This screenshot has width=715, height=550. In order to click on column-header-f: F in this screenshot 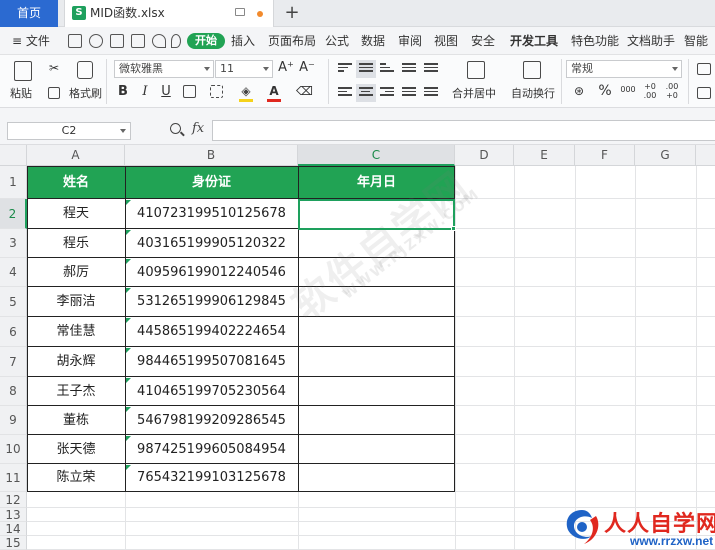, I will do `click(605, 155)`.